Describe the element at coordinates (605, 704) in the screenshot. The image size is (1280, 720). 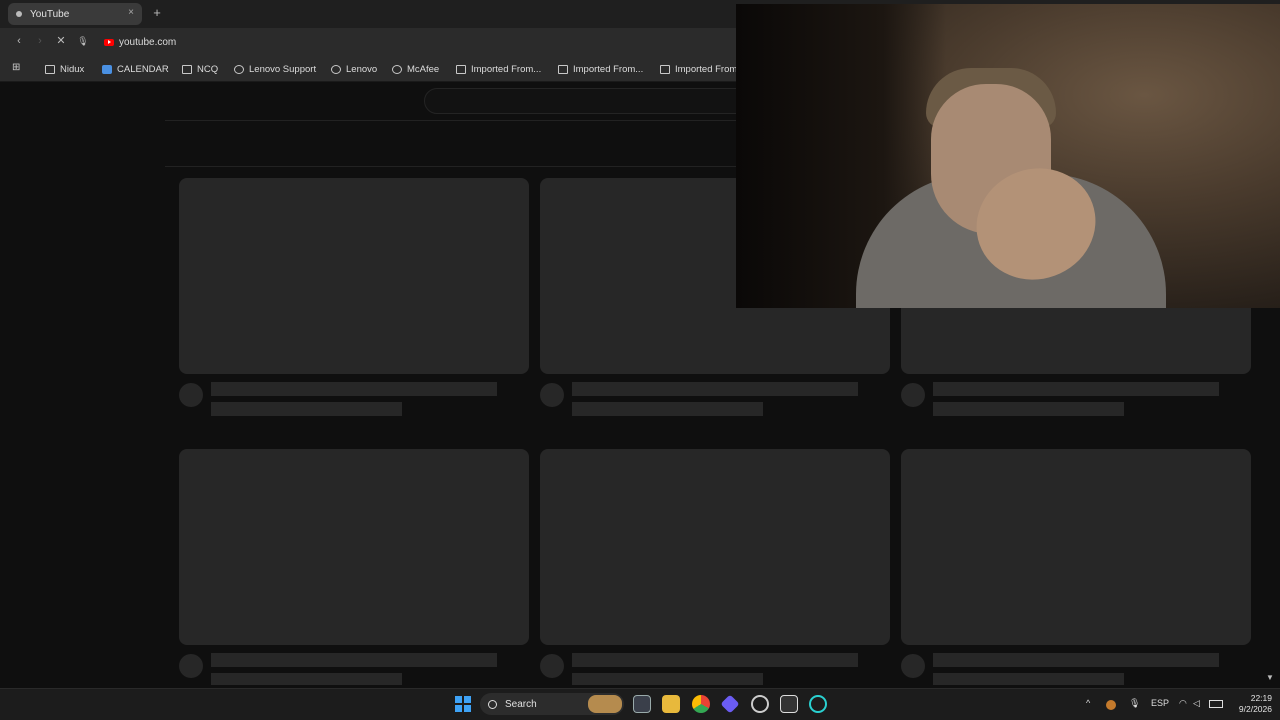
I see `search-highlight-image` at that location.